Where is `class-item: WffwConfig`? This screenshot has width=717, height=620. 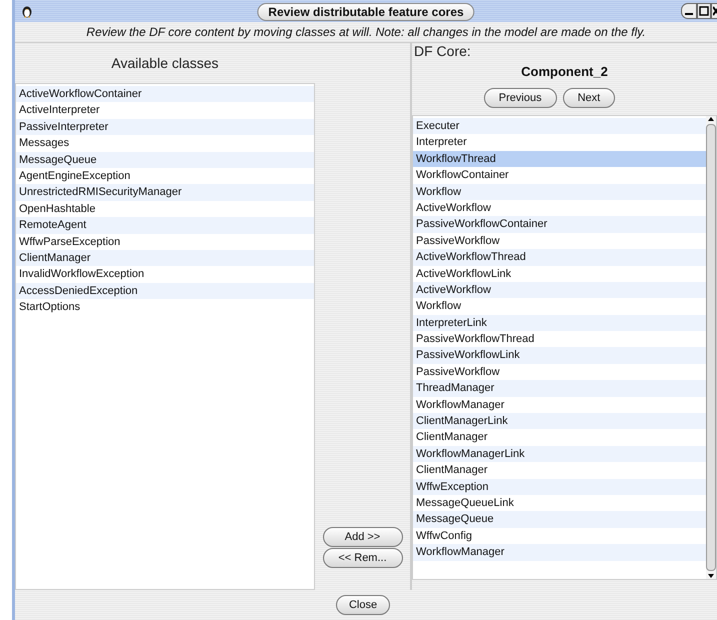 class-item: WffwConfig is located at coordinates (559, 536).